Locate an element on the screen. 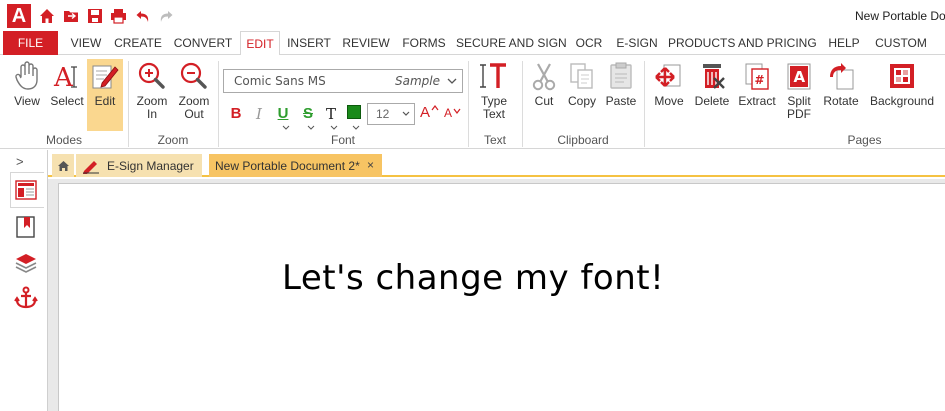 Image resolution: width=945 pixels, height=411 pixels. zoom-in-button: Zoom In is located at coordinates (152, 95).